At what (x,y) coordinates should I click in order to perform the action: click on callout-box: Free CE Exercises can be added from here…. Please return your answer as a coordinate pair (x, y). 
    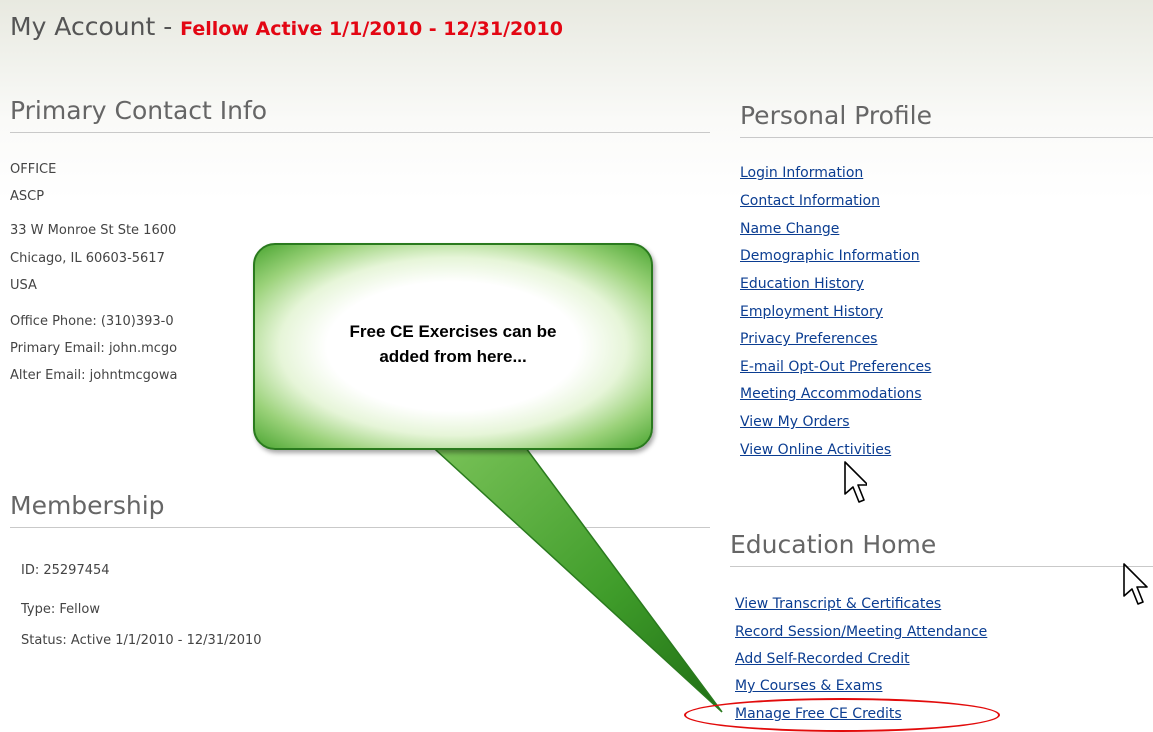
    Looking at the image, I should click on (453, 346).